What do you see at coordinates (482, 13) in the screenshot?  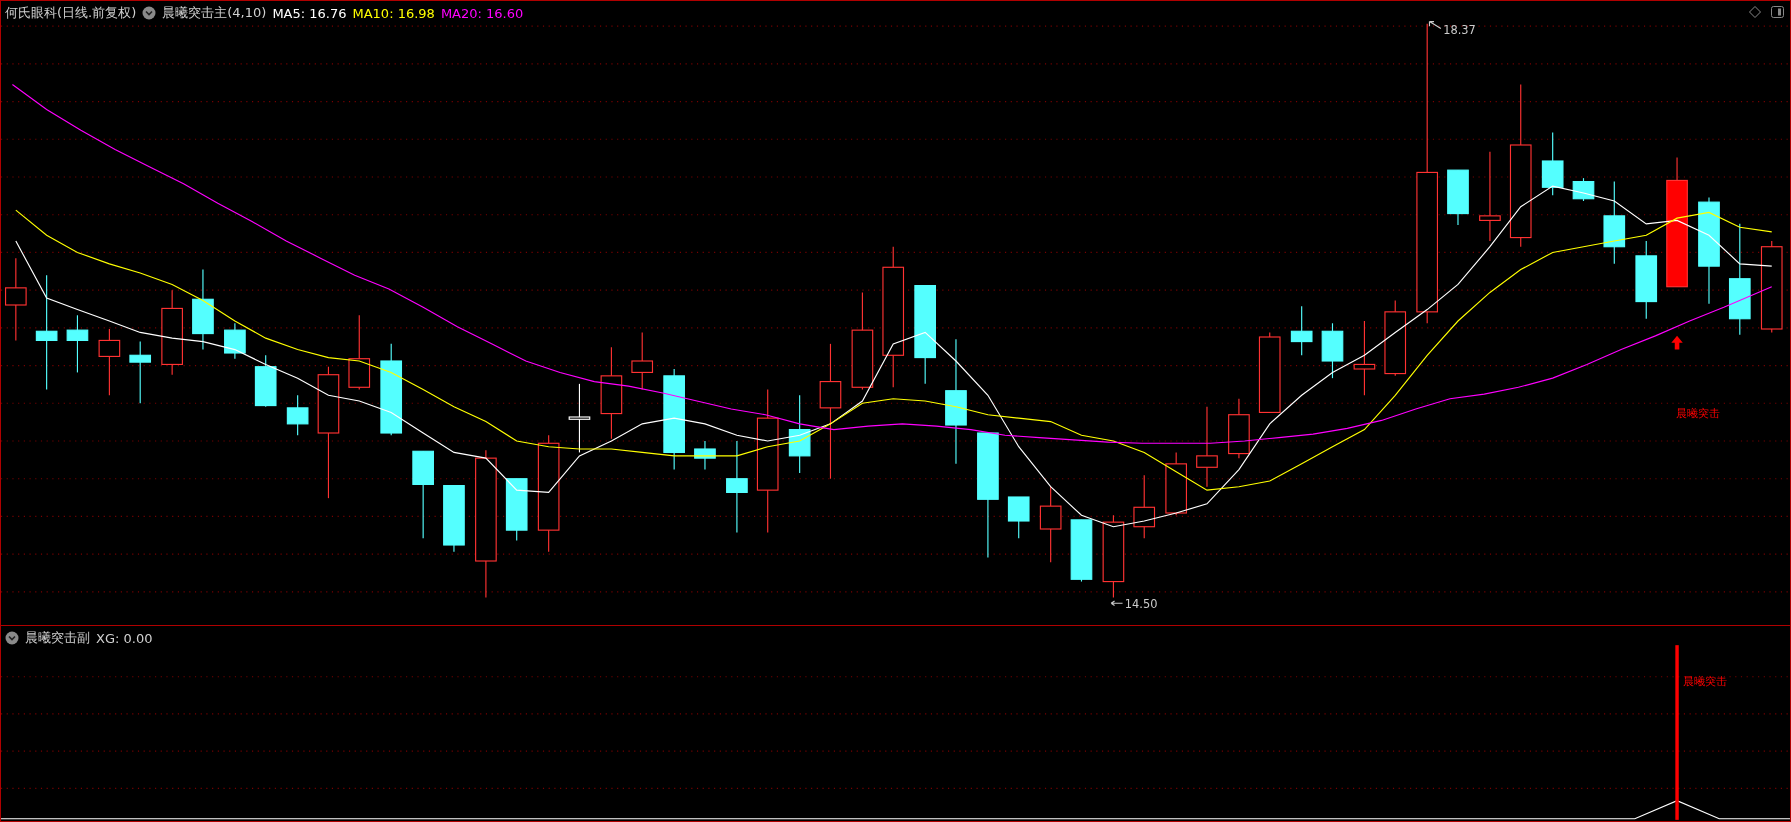 I see `moving-average-reading: MA20: 16.60` at bounding box center [482, 13].